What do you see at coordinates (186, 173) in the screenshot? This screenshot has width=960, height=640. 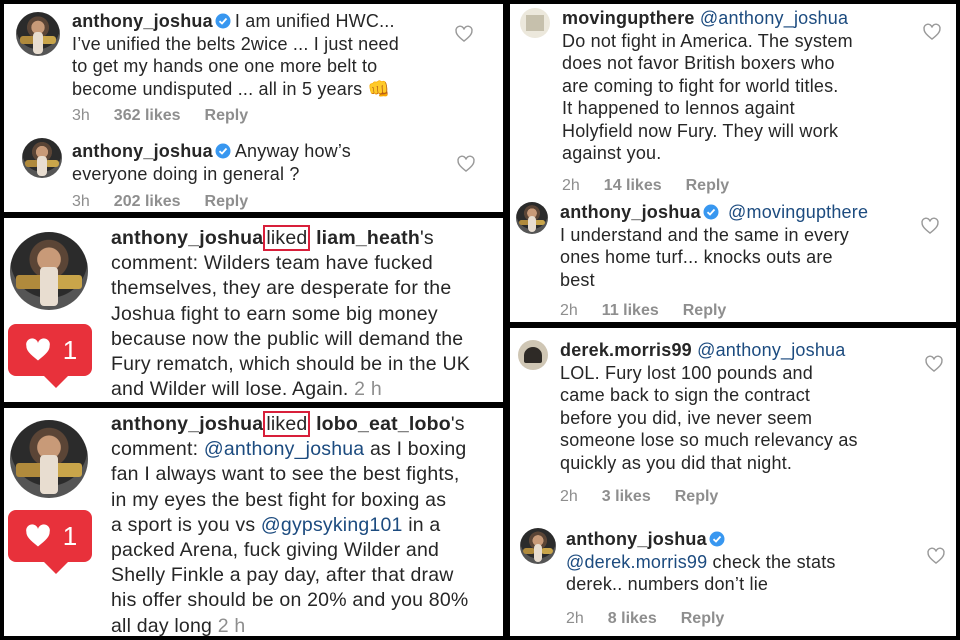 I see `comment-line: everyone doing in general ?` at bounding box center [186, 173].